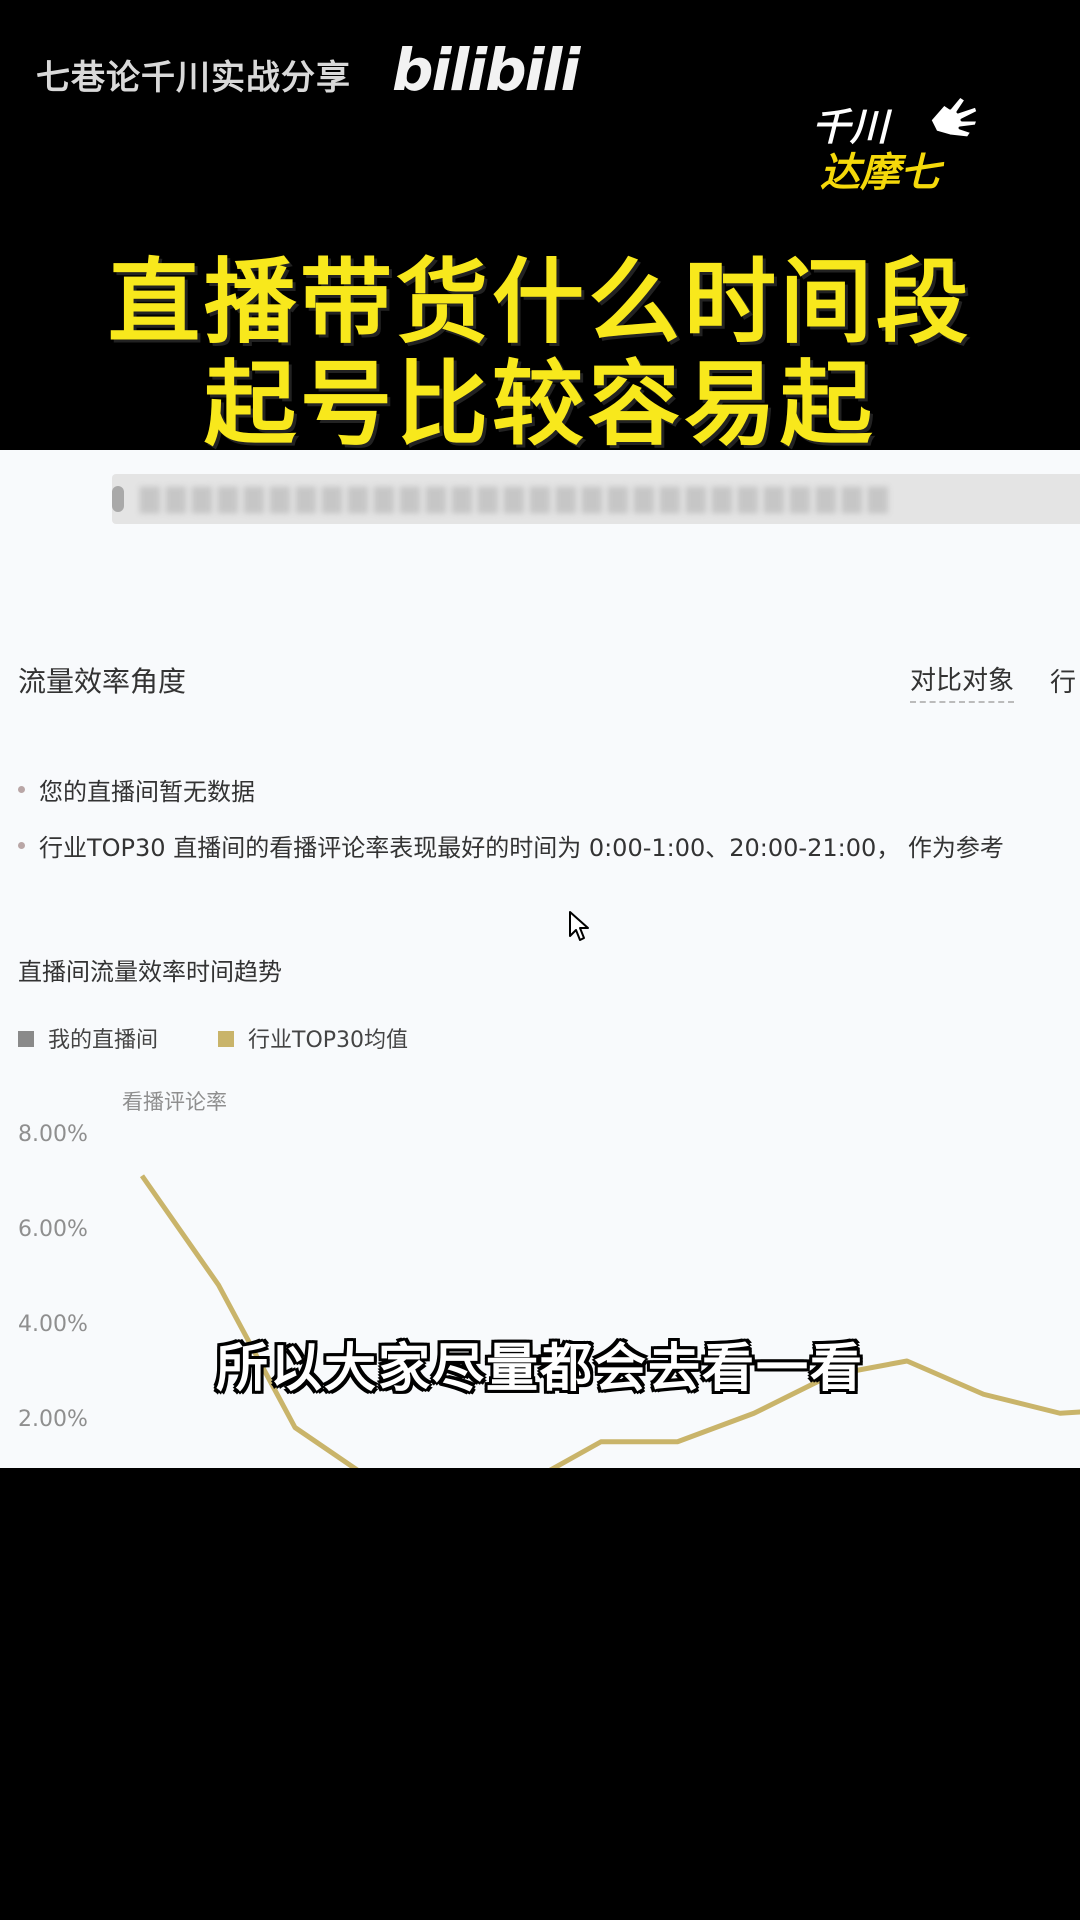  I want to click on brand-logo: 千川 达摩七, so click(907, 145).